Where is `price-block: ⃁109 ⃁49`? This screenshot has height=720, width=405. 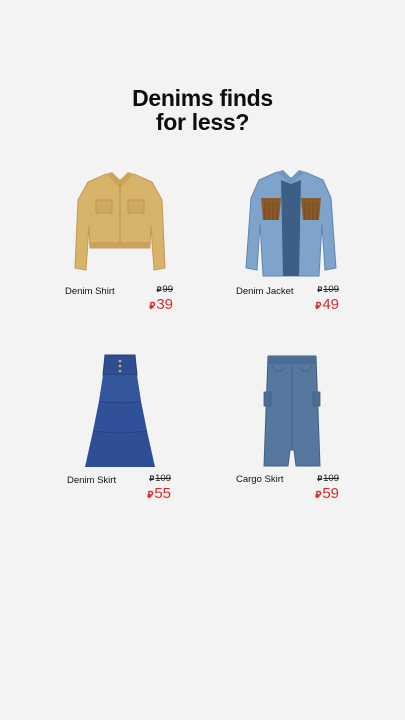 price-block: ⃁109 ⃁49 is located at coordinates (309, 300).